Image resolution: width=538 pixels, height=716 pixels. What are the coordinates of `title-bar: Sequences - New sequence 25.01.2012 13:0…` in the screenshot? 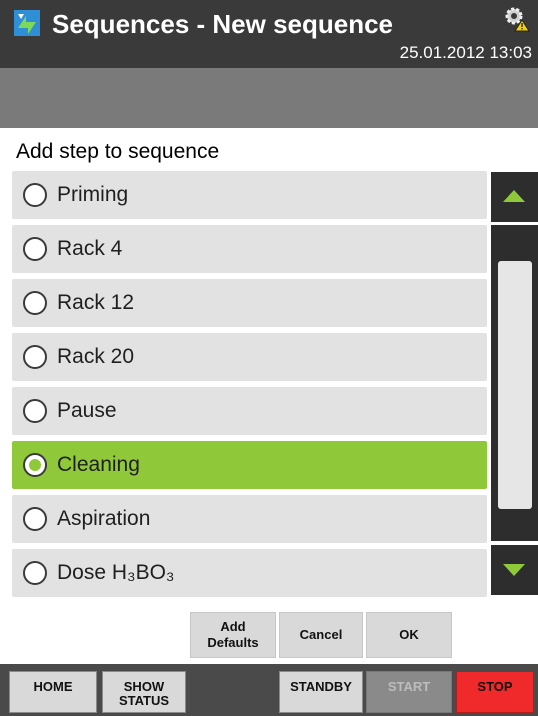 It's located at (269, 34).